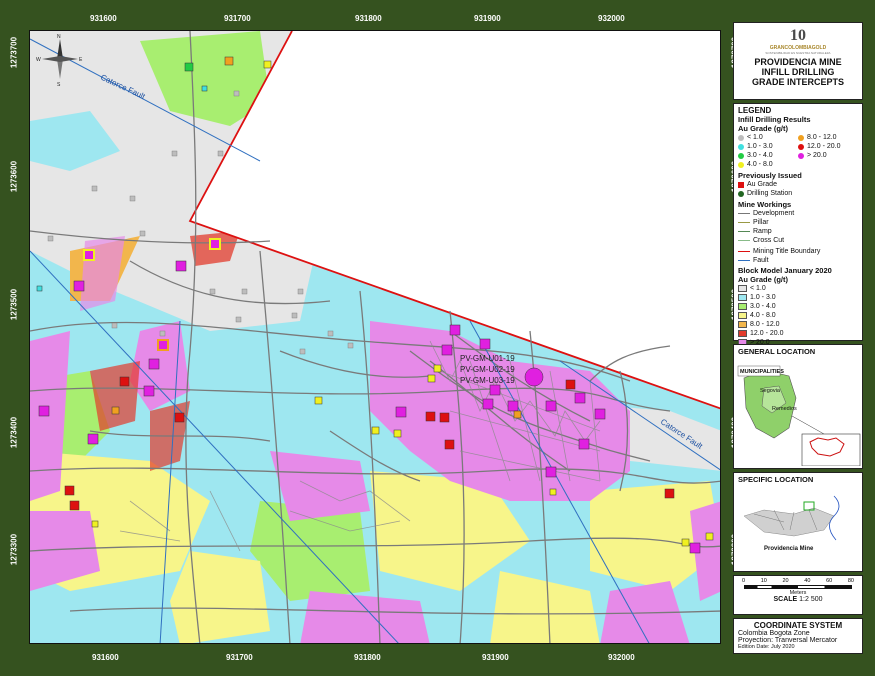 This screenshot has width=875, height=676. I want to click on legend-workings-heading: Mine Workings, so click(765, 204).